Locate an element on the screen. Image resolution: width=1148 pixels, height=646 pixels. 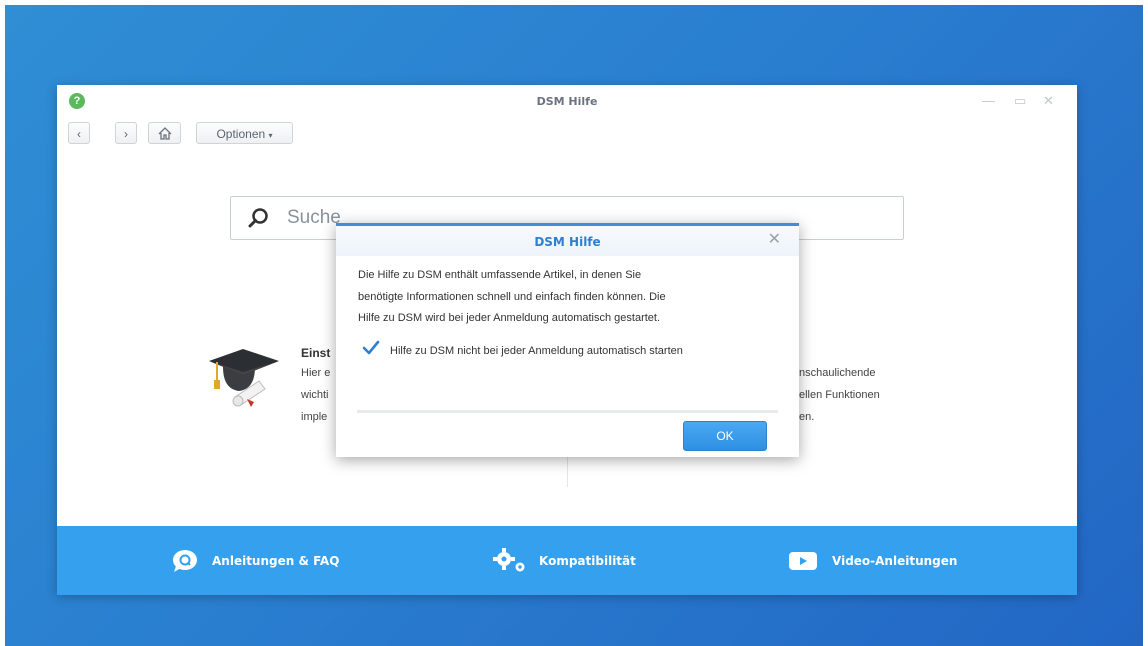
dialog-close-icon: ✕ is located at coordinates (774, 240).